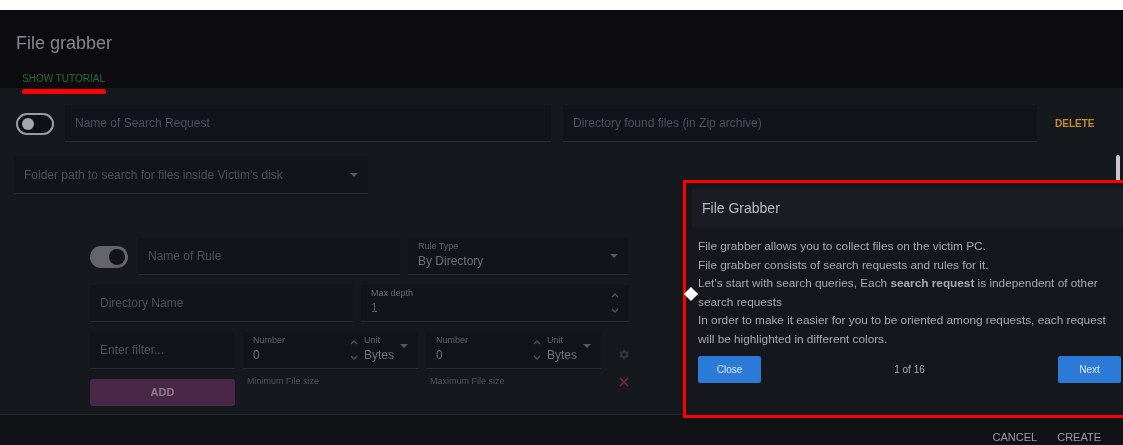 The width and height of the screenshot is (1123, 445). Describe the element at coordinates (392, 294) in the screenshot. I see `field-label: Max depth` at that location.